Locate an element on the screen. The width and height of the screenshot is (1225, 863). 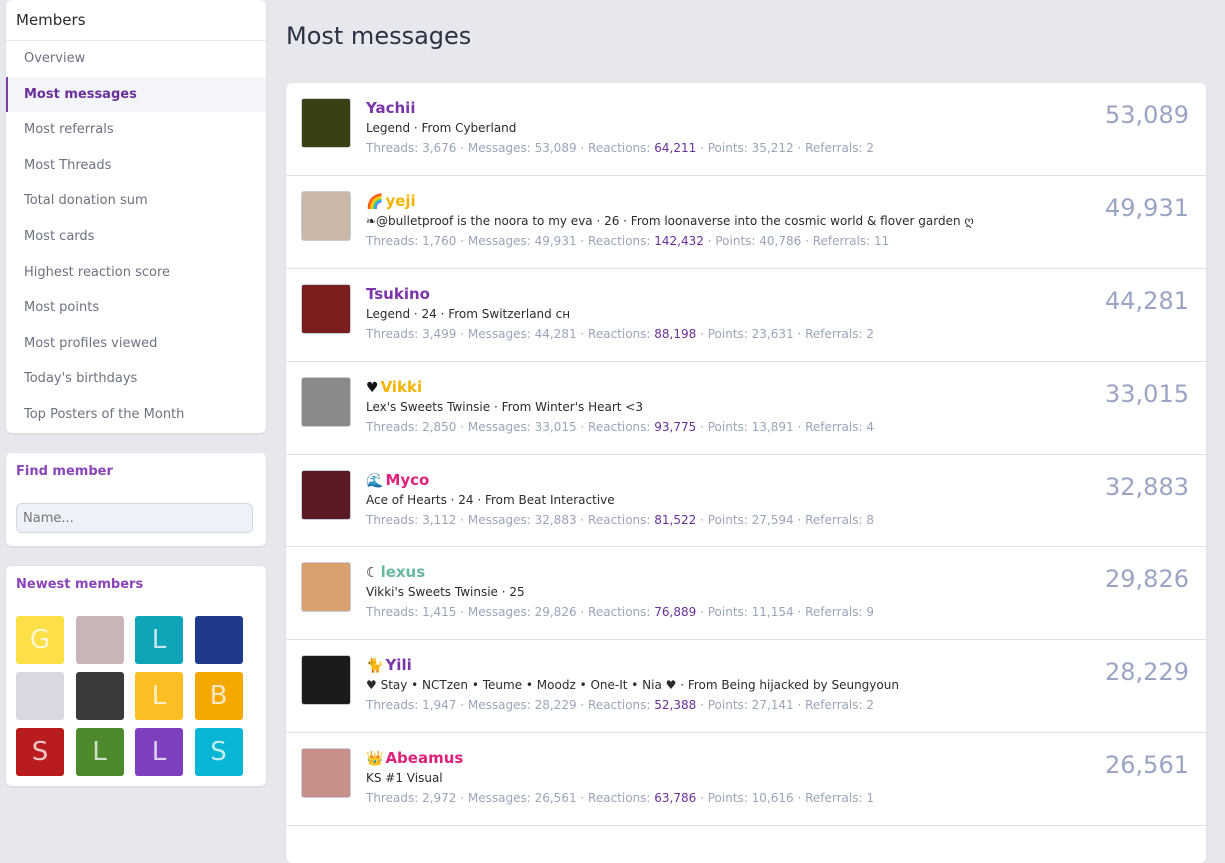
member-name: Vikki is located at coordinates (402, 387).